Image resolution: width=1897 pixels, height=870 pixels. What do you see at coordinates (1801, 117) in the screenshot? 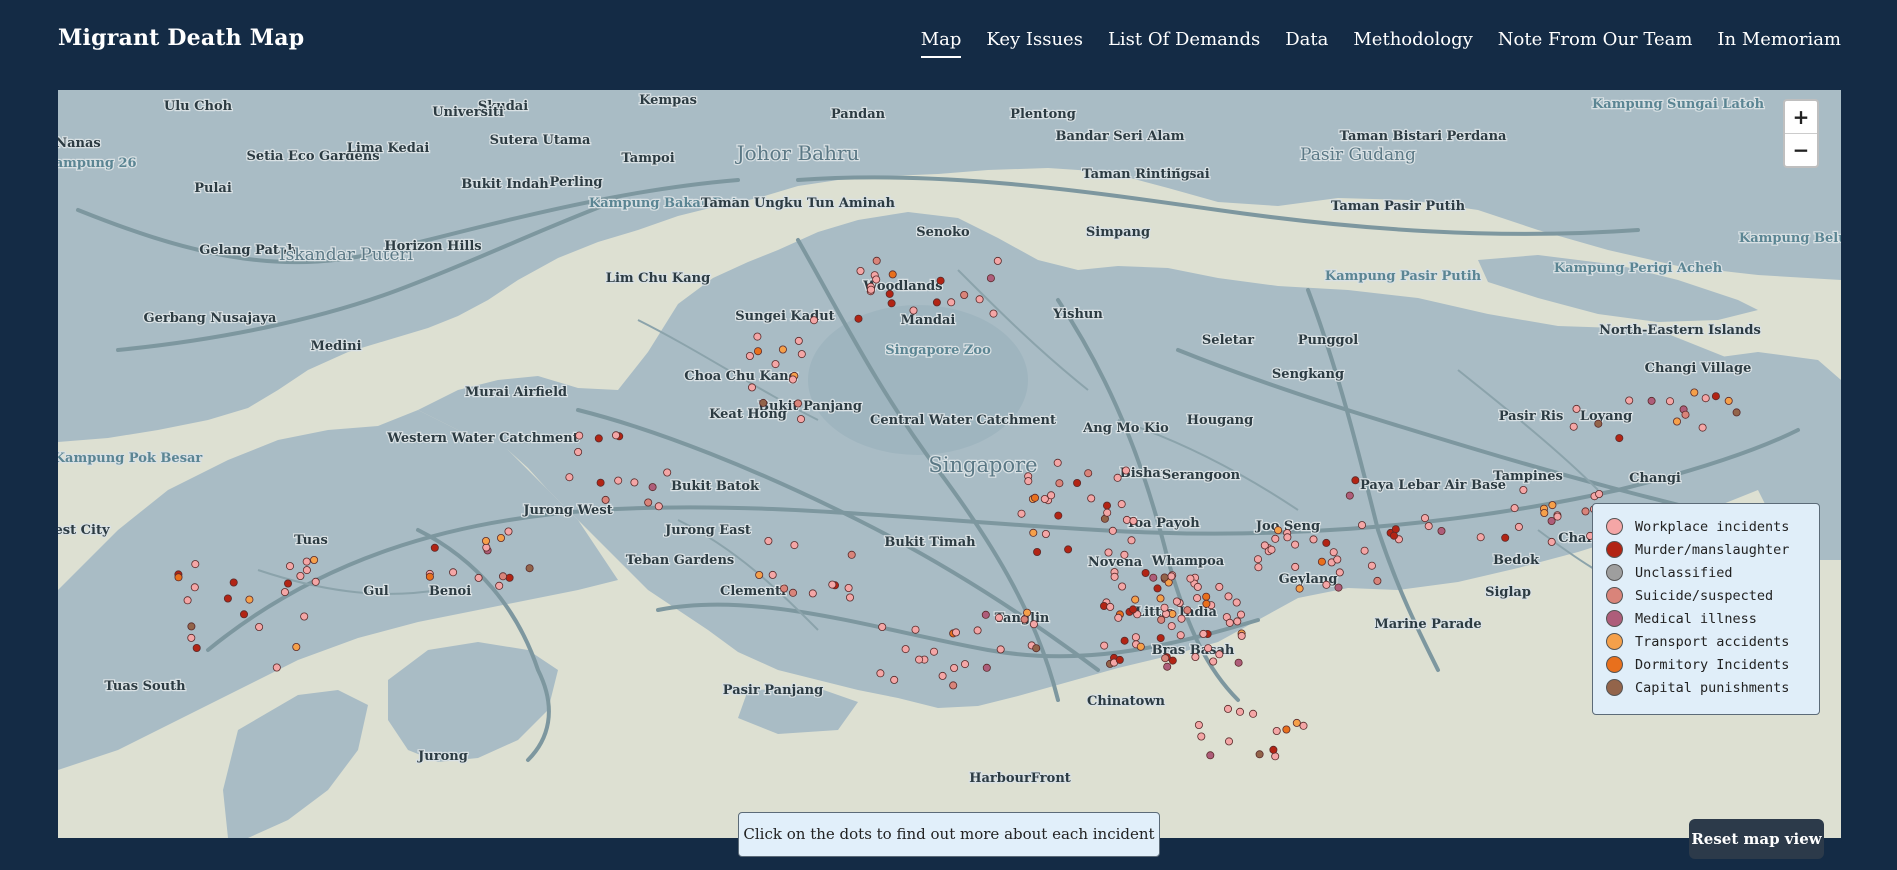
I see `zoom-in-button: +` at bounding box center [1801, 117].